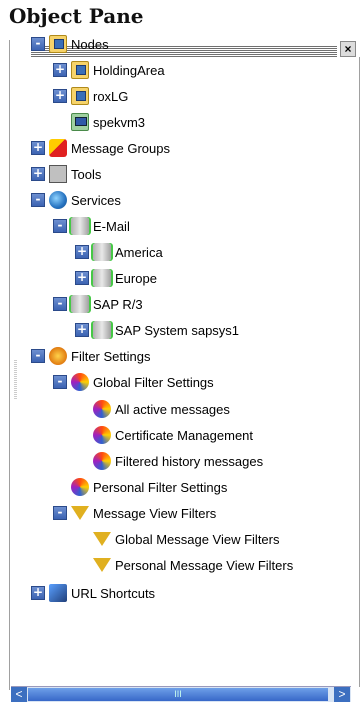  I want to click on tree-item: - Nodes, so click(70, 44).